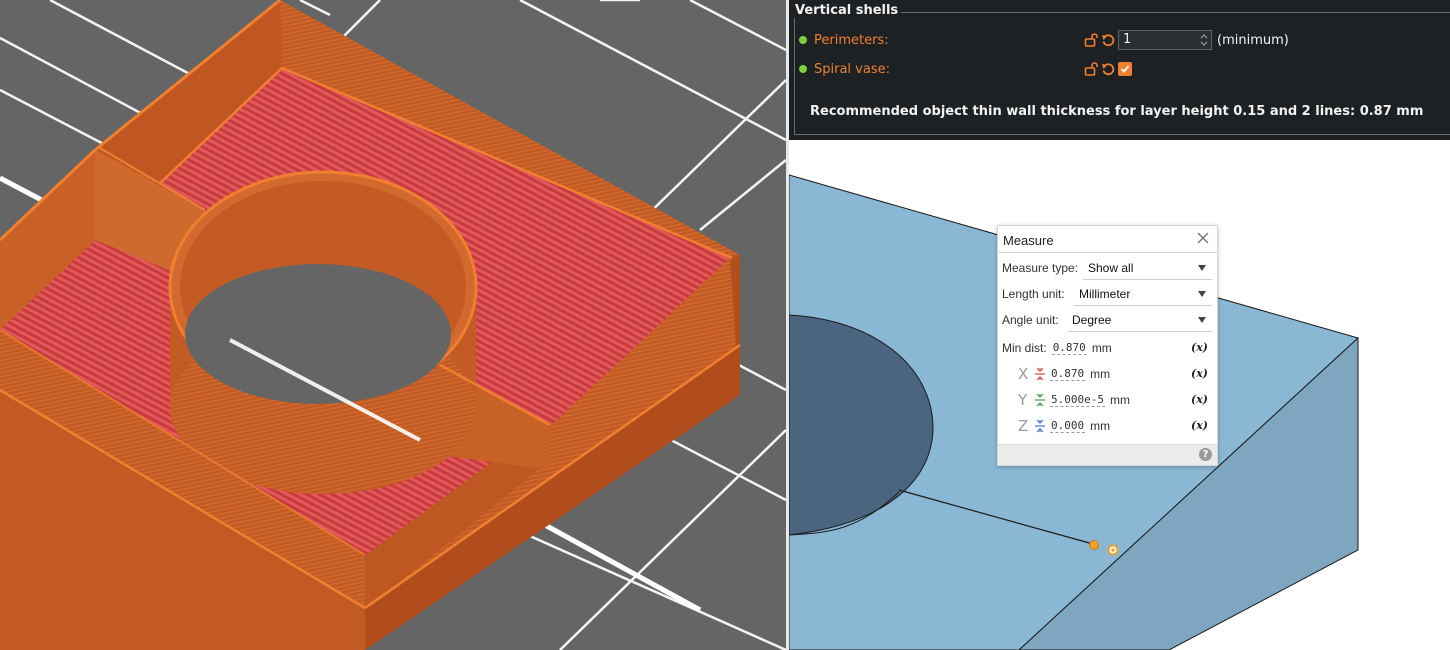 The image size is (1450, 650). I want to click on perimeters-row: Perimeters: 1 (minimum), so click(1044, 40).